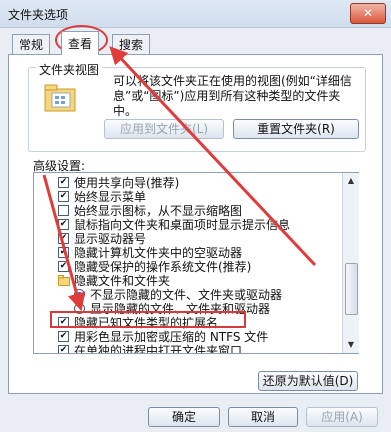 This screenshot has width=391, height=432. I want to click on tree-item: 始终显示图标，从不显示缩略图, so click(189, 211).